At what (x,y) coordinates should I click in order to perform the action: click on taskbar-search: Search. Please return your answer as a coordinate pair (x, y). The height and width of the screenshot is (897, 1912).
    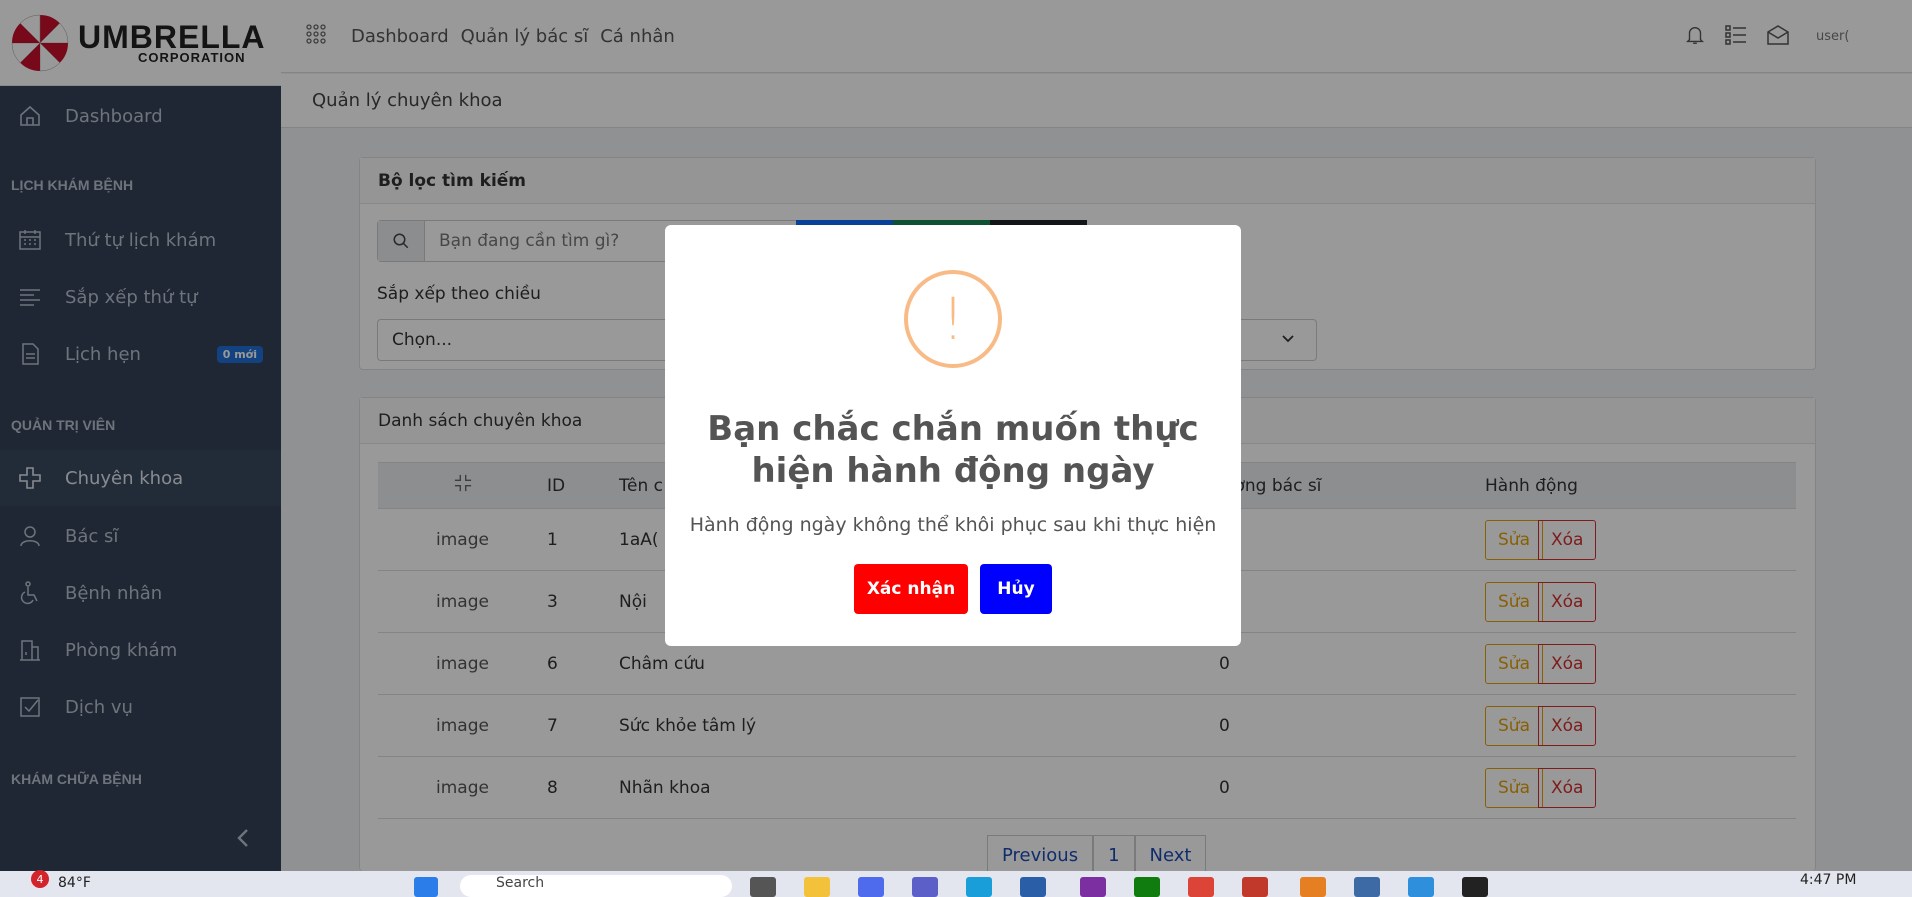
    Looking at the image, I should click on (596, 886).